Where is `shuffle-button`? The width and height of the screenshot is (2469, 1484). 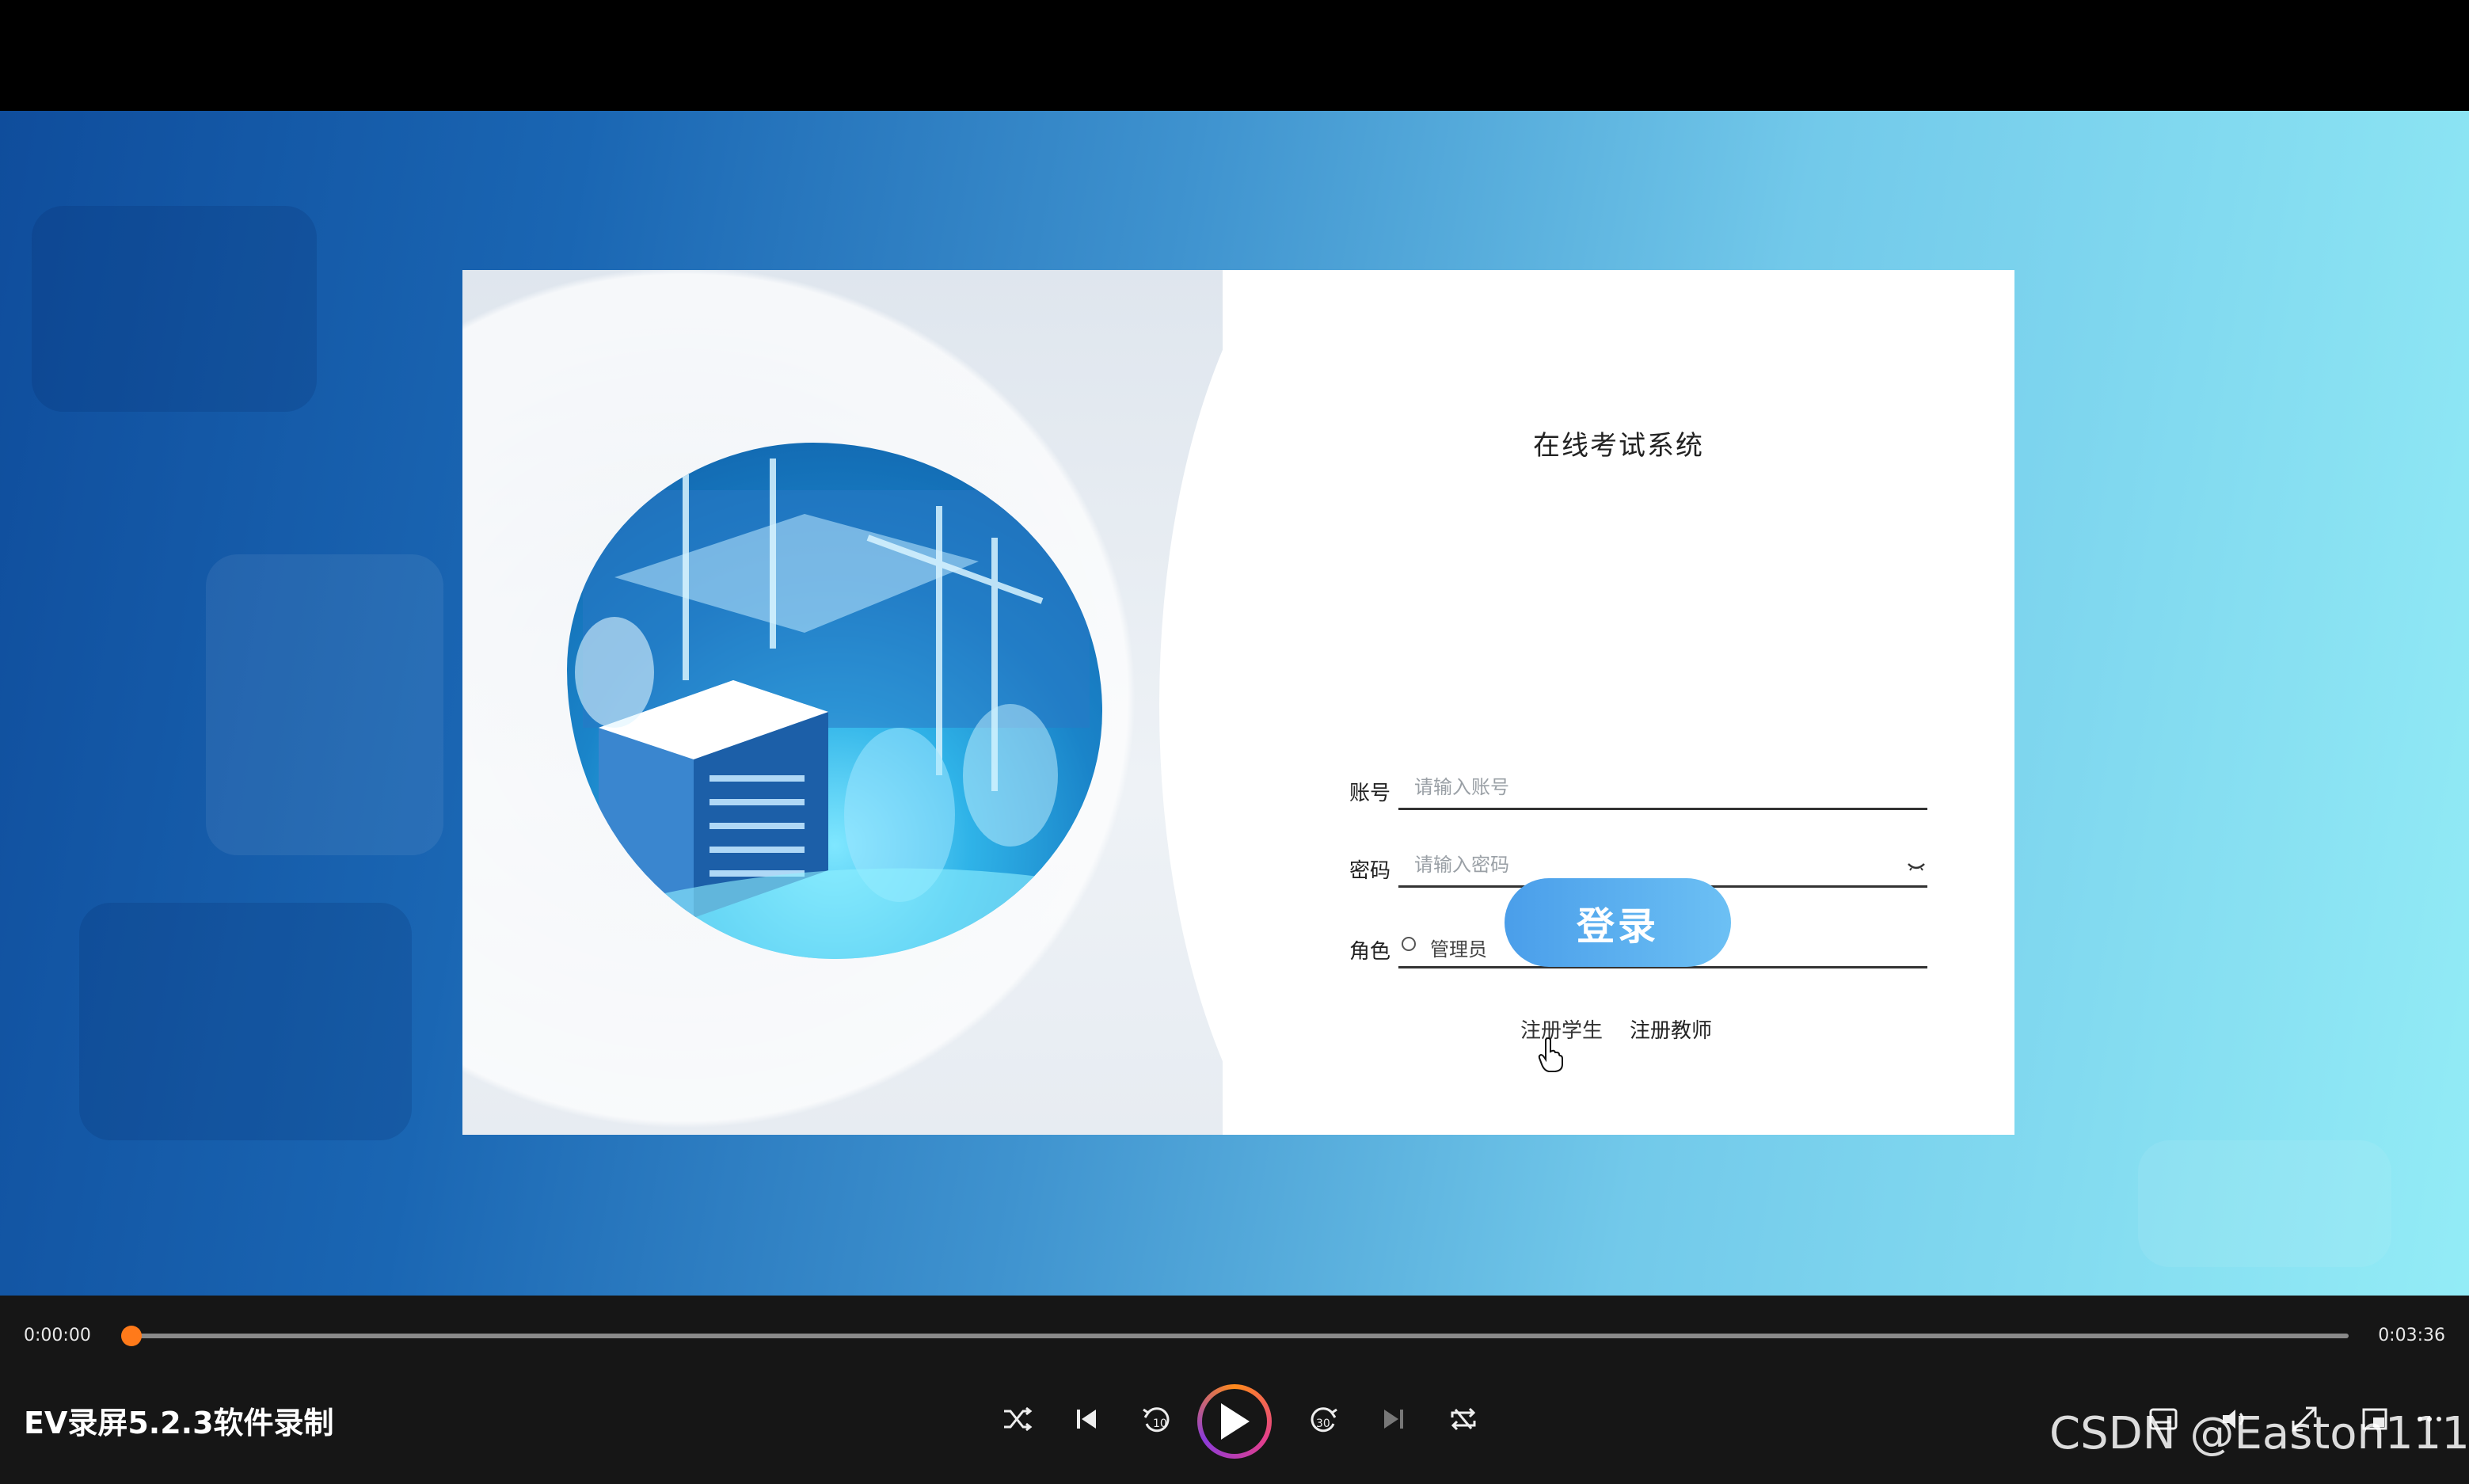
shuffle-button is located at coordinates (1016, 1419).